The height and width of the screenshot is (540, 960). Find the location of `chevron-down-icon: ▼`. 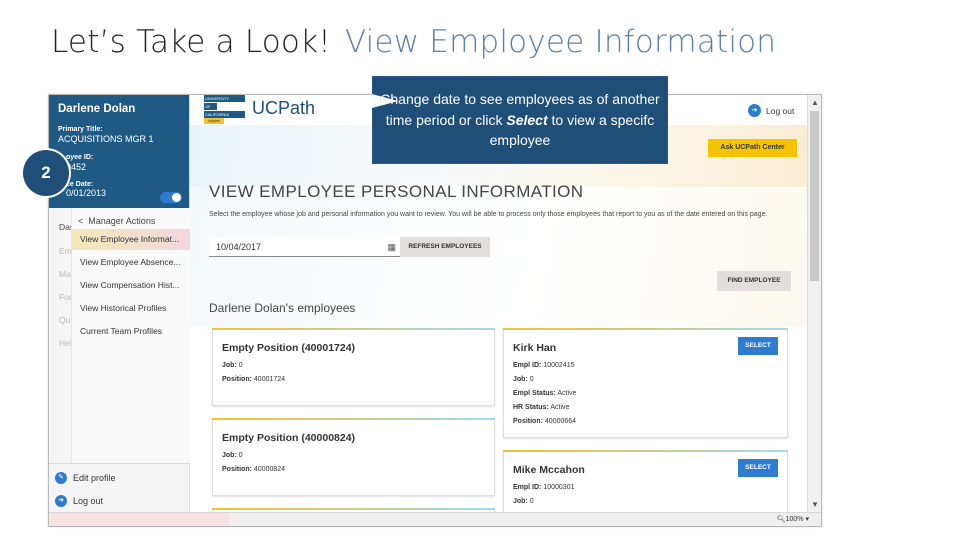

chevron-down-icon: ▼ is located at coordinates (815, 504).